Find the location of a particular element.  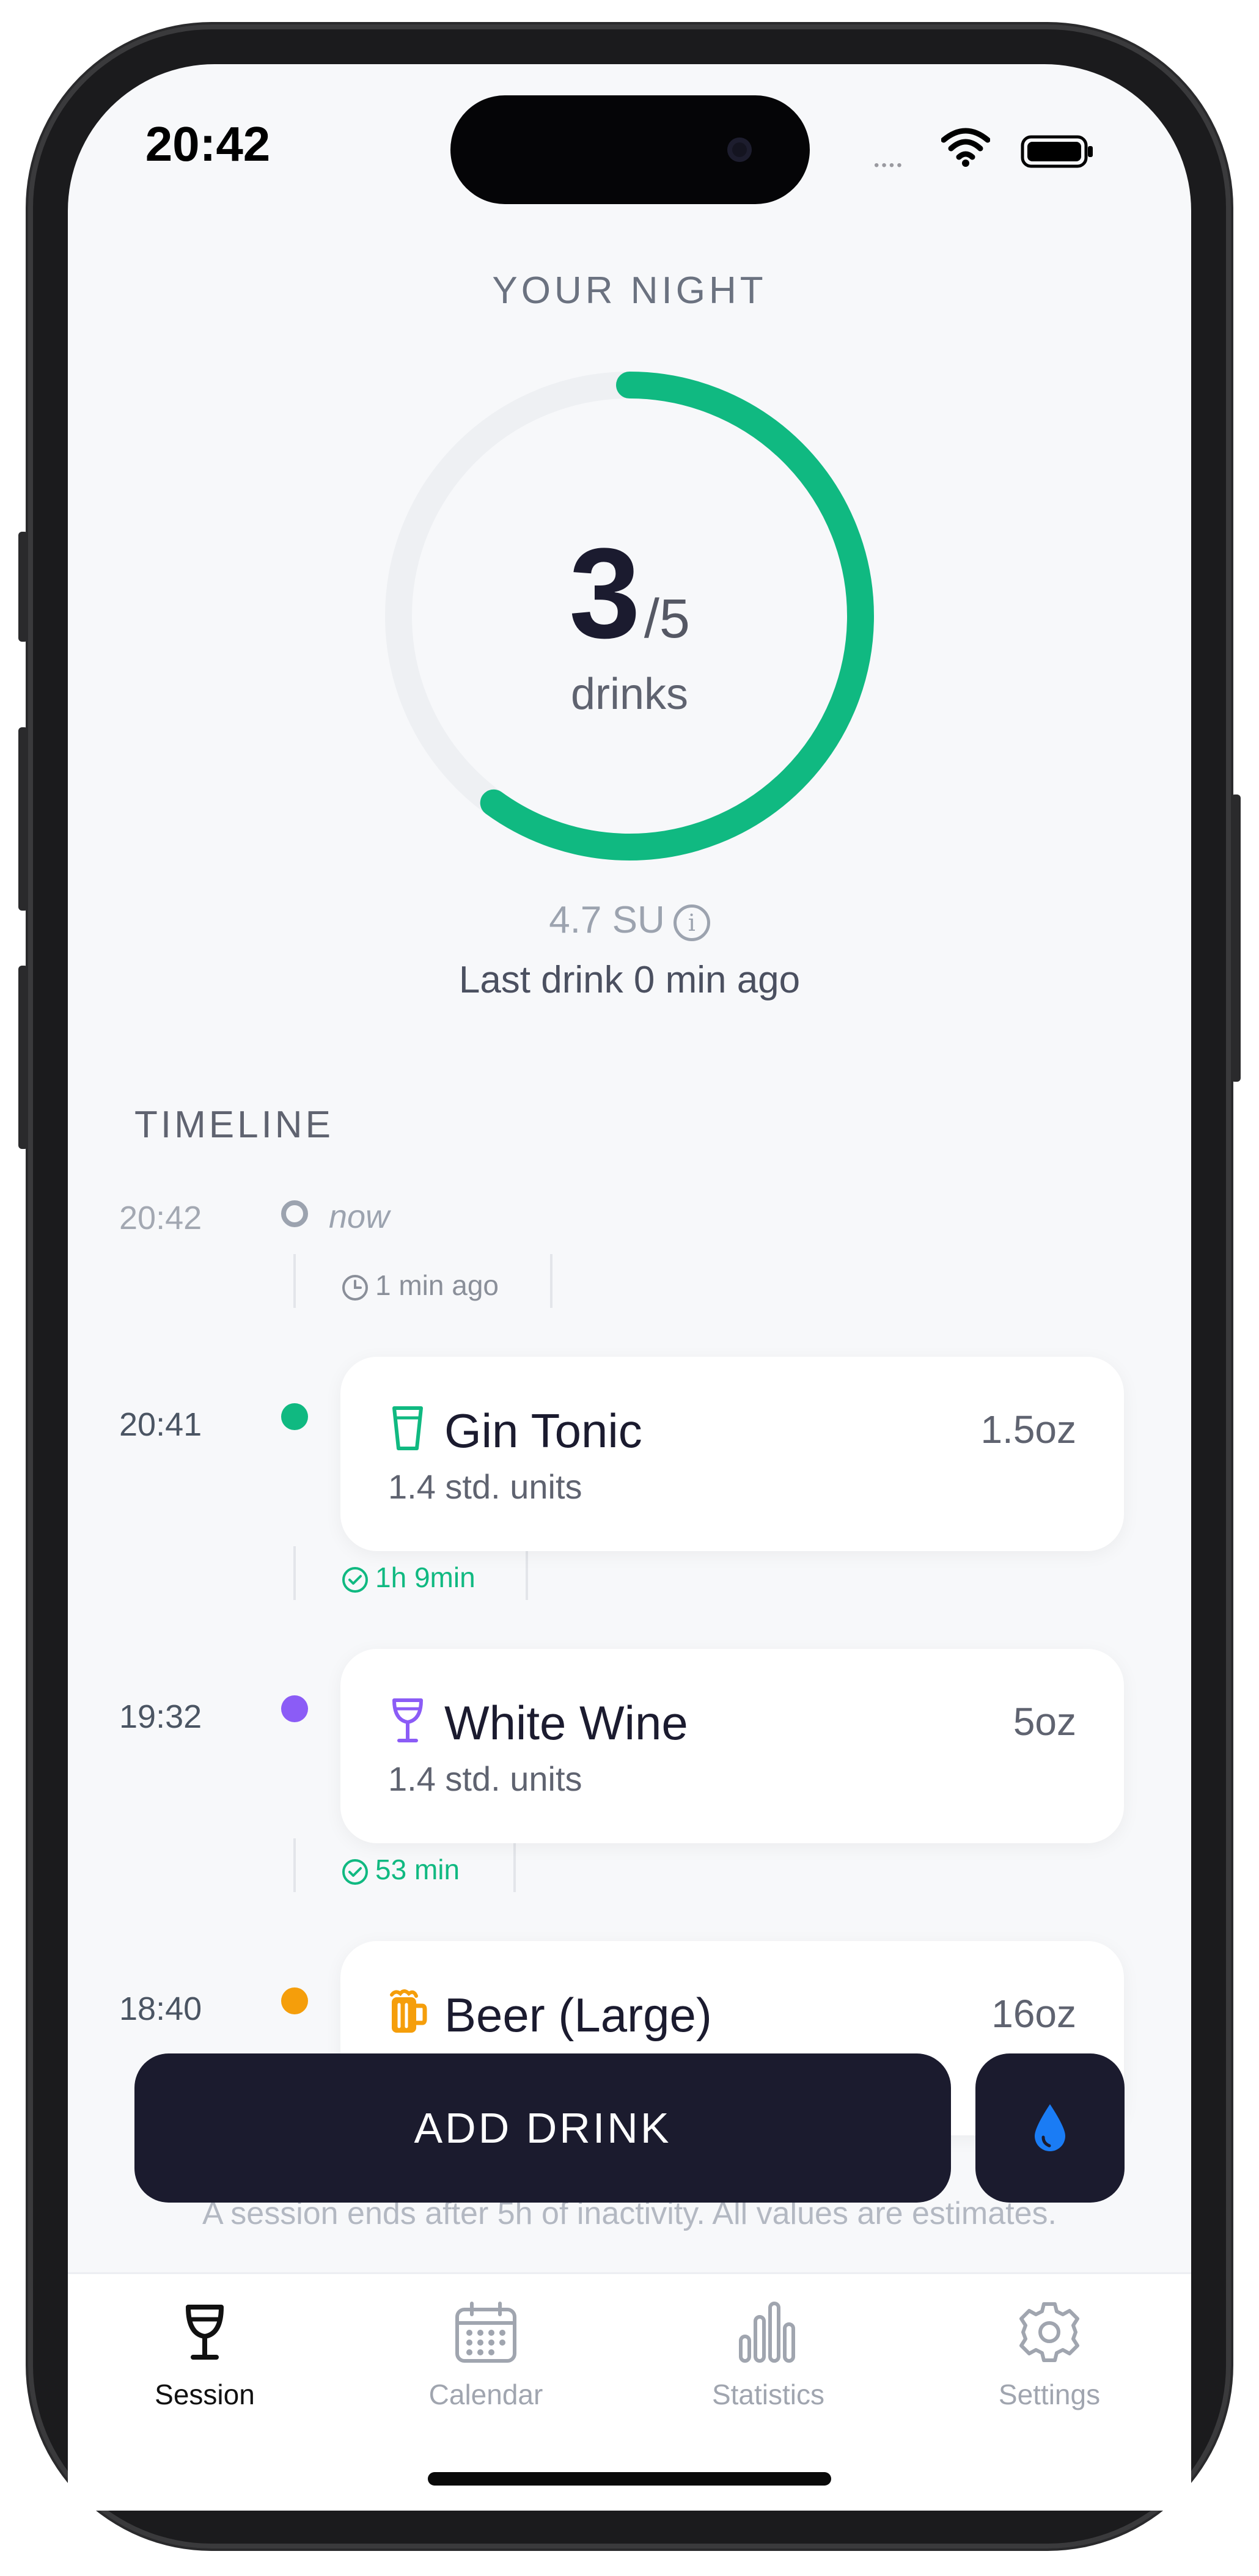

battery-icon is located at coordinates (1057, 151).